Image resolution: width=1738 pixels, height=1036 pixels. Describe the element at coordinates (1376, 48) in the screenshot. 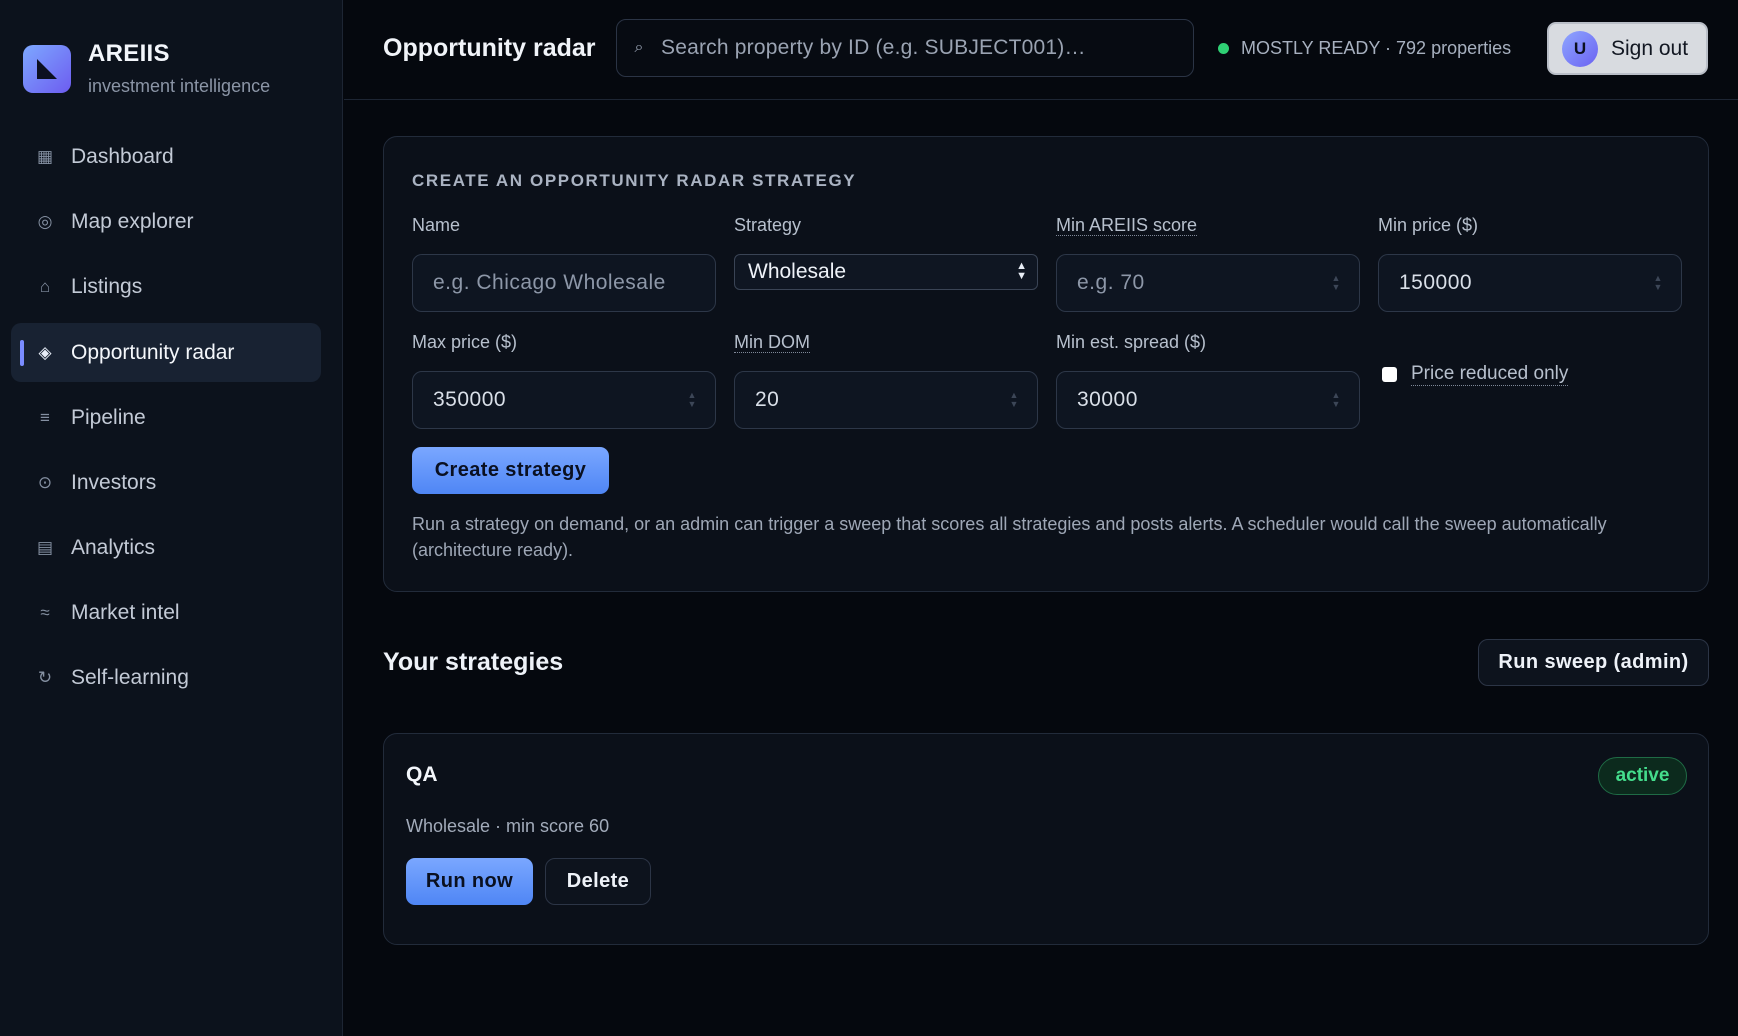

I see `status-text: MOSTLY READY · 792 properties` at that location.